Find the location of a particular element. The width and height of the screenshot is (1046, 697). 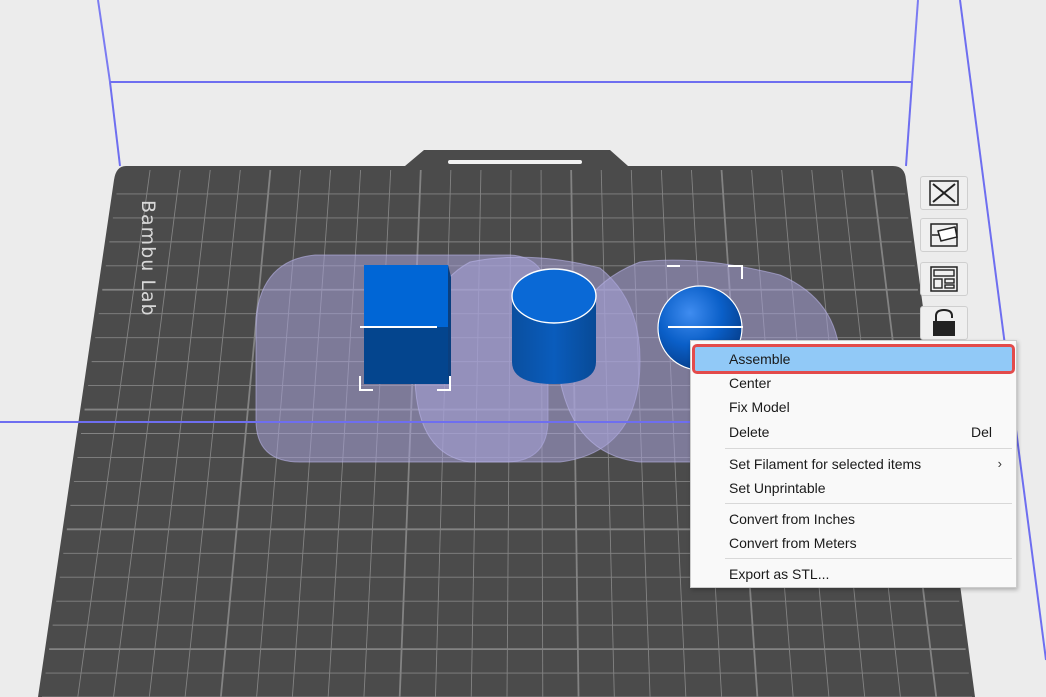

auto-orient-button is located at coordinates (944, 235).